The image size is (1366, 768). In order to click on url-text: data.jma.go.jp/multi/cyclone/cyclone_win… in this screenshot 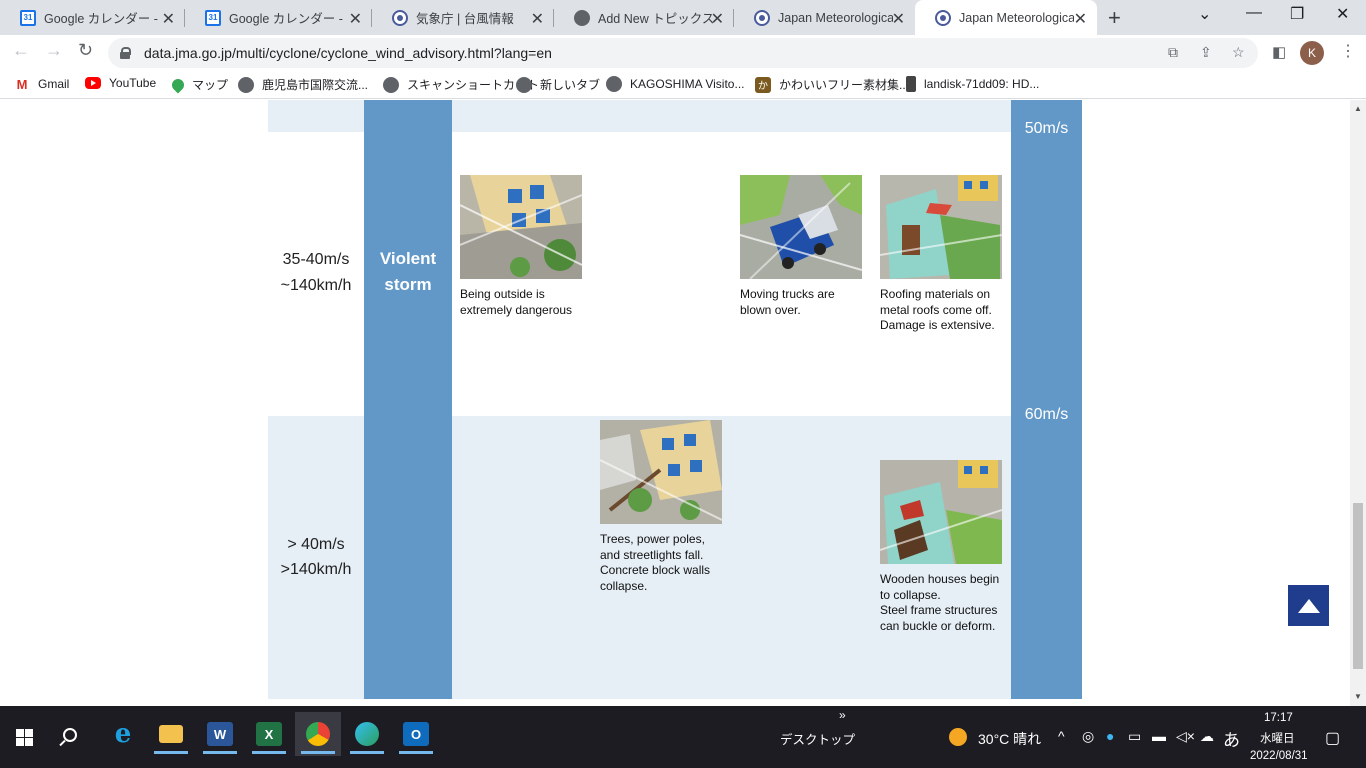, I will do `click(348, 53)`.